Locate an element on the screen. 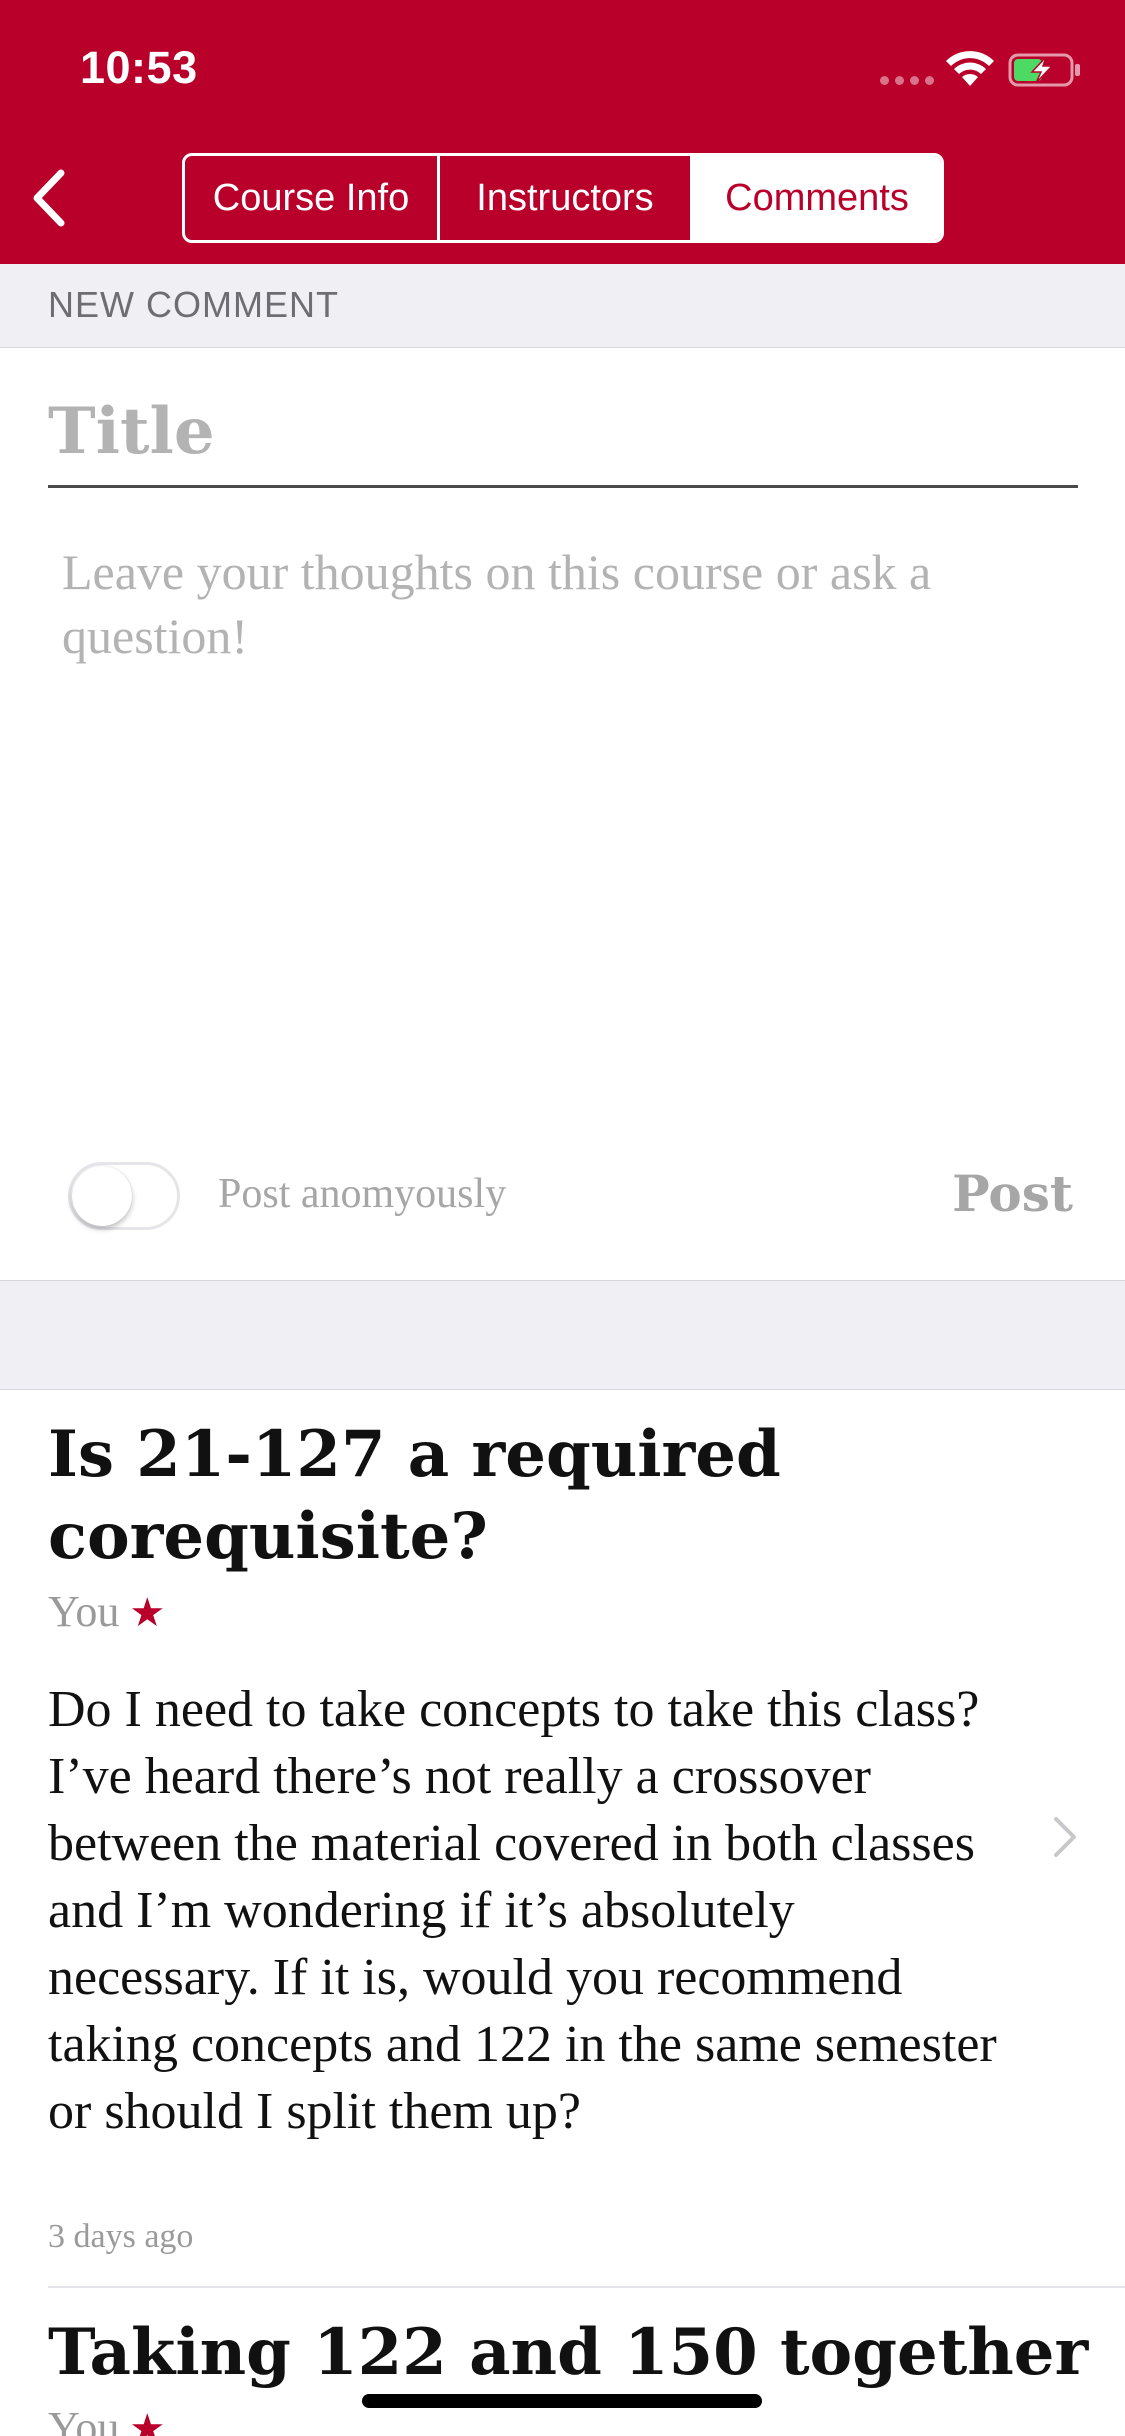  comment-title: Is 21-127 a required corequisite? is located at coordinates (498, 1496).